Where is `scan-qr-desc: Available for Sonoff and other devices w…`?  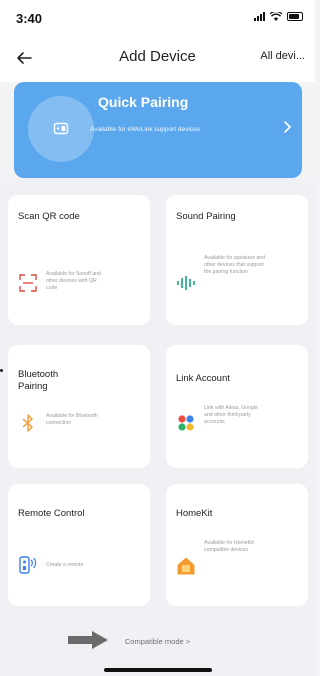
scan-qr-desc: Available for Sonoff and other devices w… is located at coordinates (73, 281).